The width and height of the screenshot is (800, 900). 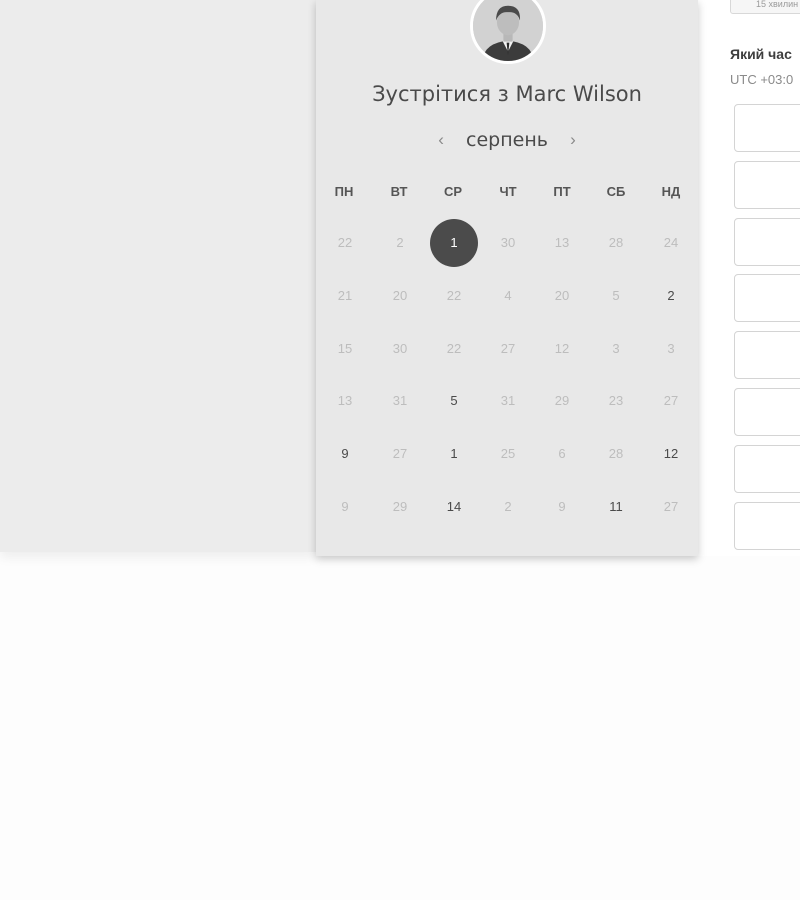 What do you see at coordinates (508, 453) in the screenshot?
I see `day-cell: 25` at bounding box center [508, 453].